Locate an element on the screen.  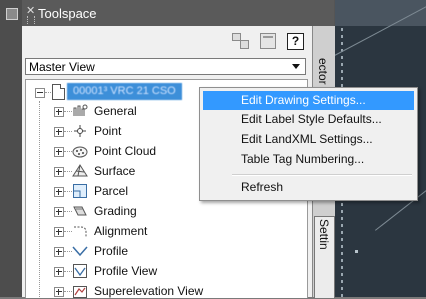
tab-prospector-label: ector is located at coordinates (323, 71).